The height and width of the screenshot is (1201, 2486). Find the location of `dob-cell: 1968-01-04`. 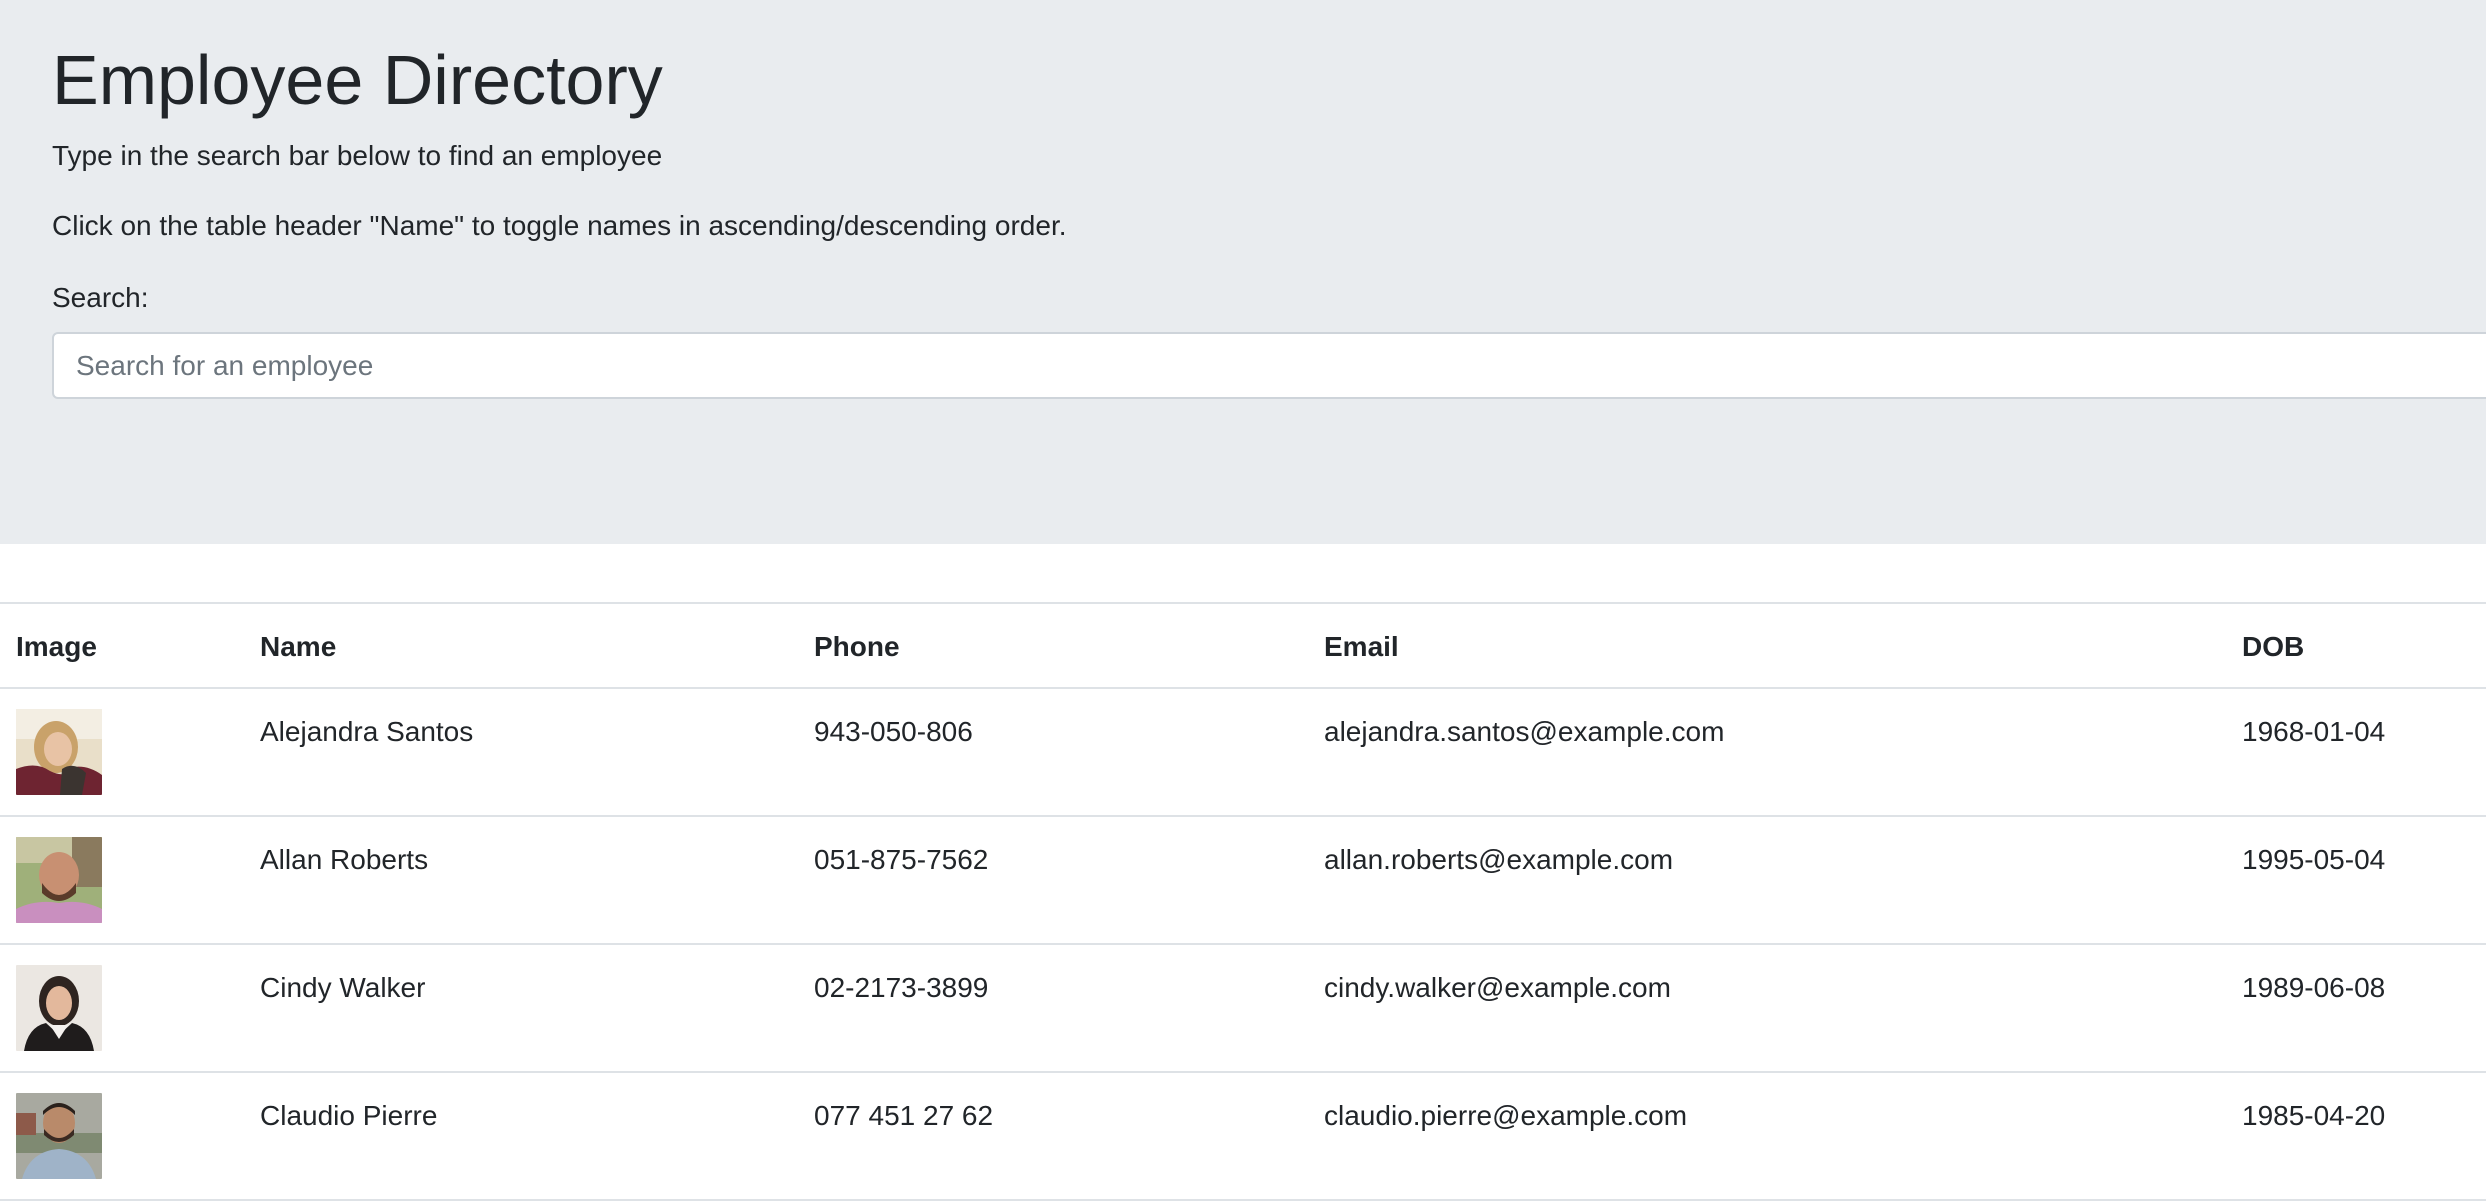

dob-cell: 1968-01-04 is located at coordinates (2356, 752).